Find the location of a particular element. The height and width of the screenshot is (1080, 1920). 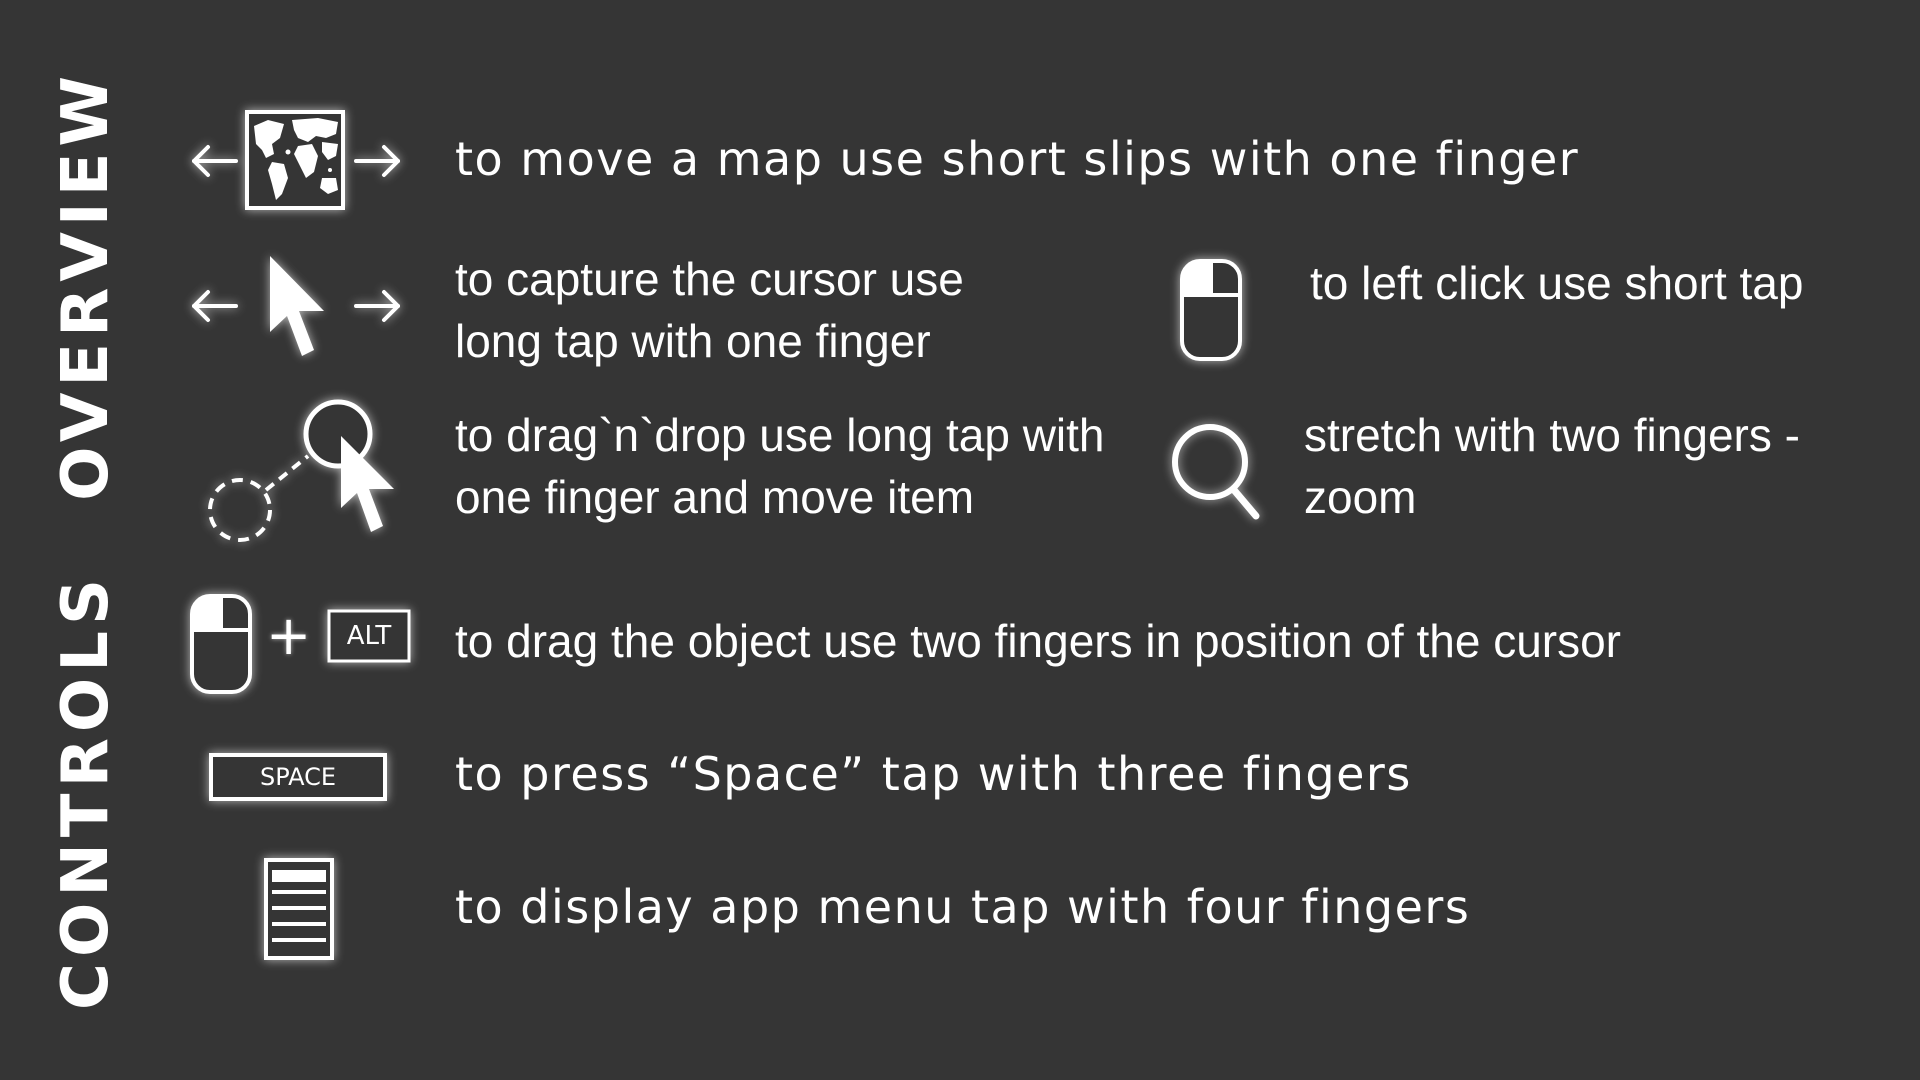

title-word-controls: CONTROLS is located at coordinates (86, 791).